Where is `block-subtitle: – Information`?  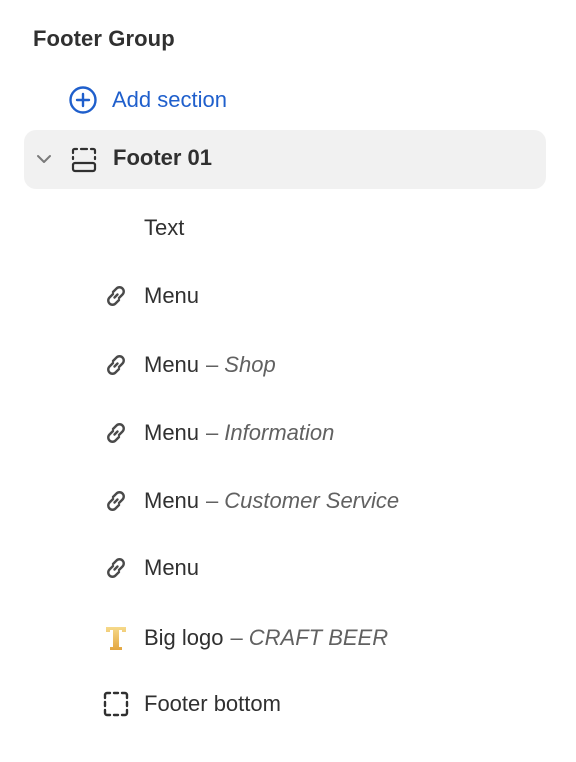 block-subtitle: – Information is located at coordinates (270, 433).